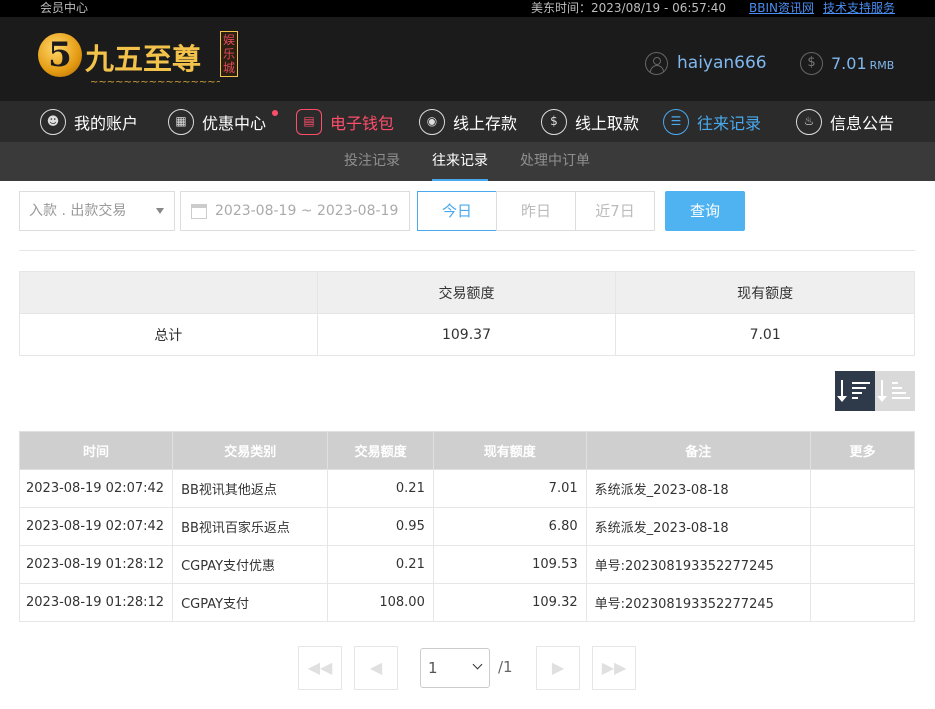 The width and height of the screenshot is (935, 709). Describe the element at coordinates (859, 8) in the screenshot. I see `tech-support-link: 技术支持服务` at that location.